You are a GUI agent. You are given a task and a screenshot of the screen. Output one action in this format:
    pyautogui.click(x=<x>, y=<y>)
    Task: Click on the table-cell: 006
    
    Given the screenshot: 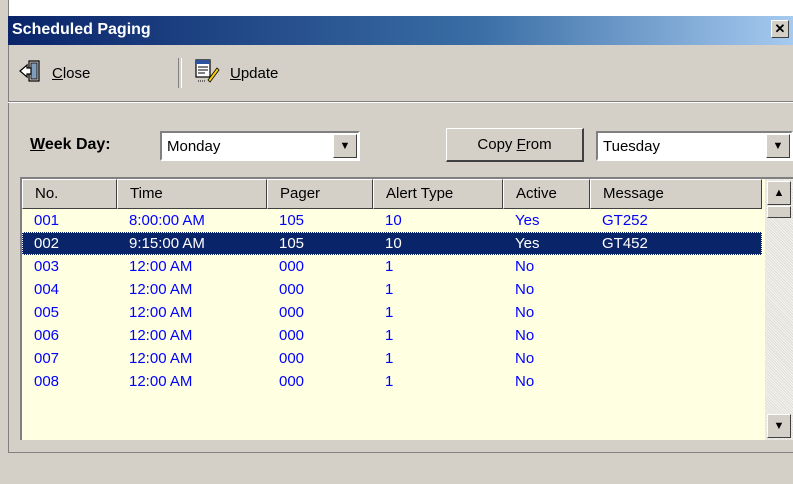 What is the action you would take?
    pyautogui.click(x=47, y=335)
    